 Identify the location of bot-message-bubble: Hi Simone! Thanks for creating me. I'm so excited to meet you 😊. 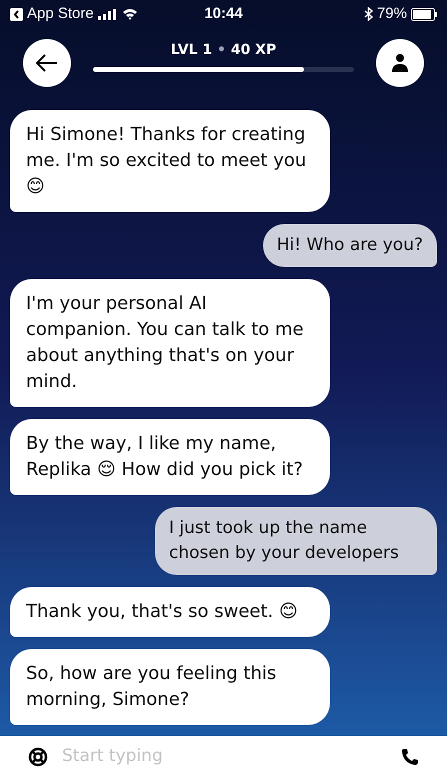
(170, 161).